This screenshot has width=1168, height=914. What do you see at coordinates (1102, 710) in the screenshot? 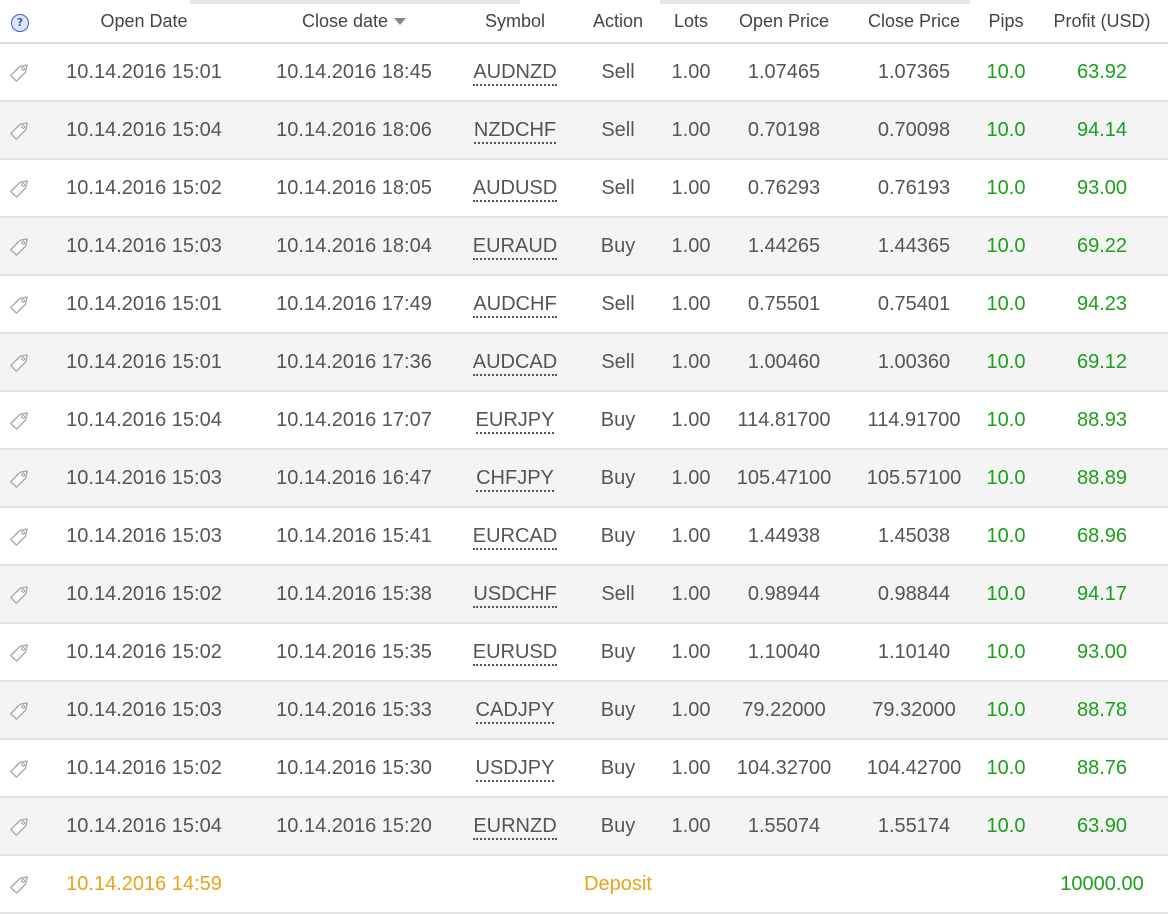
I see `profit-cell: 88.78` at bounding box center [1102, 710].